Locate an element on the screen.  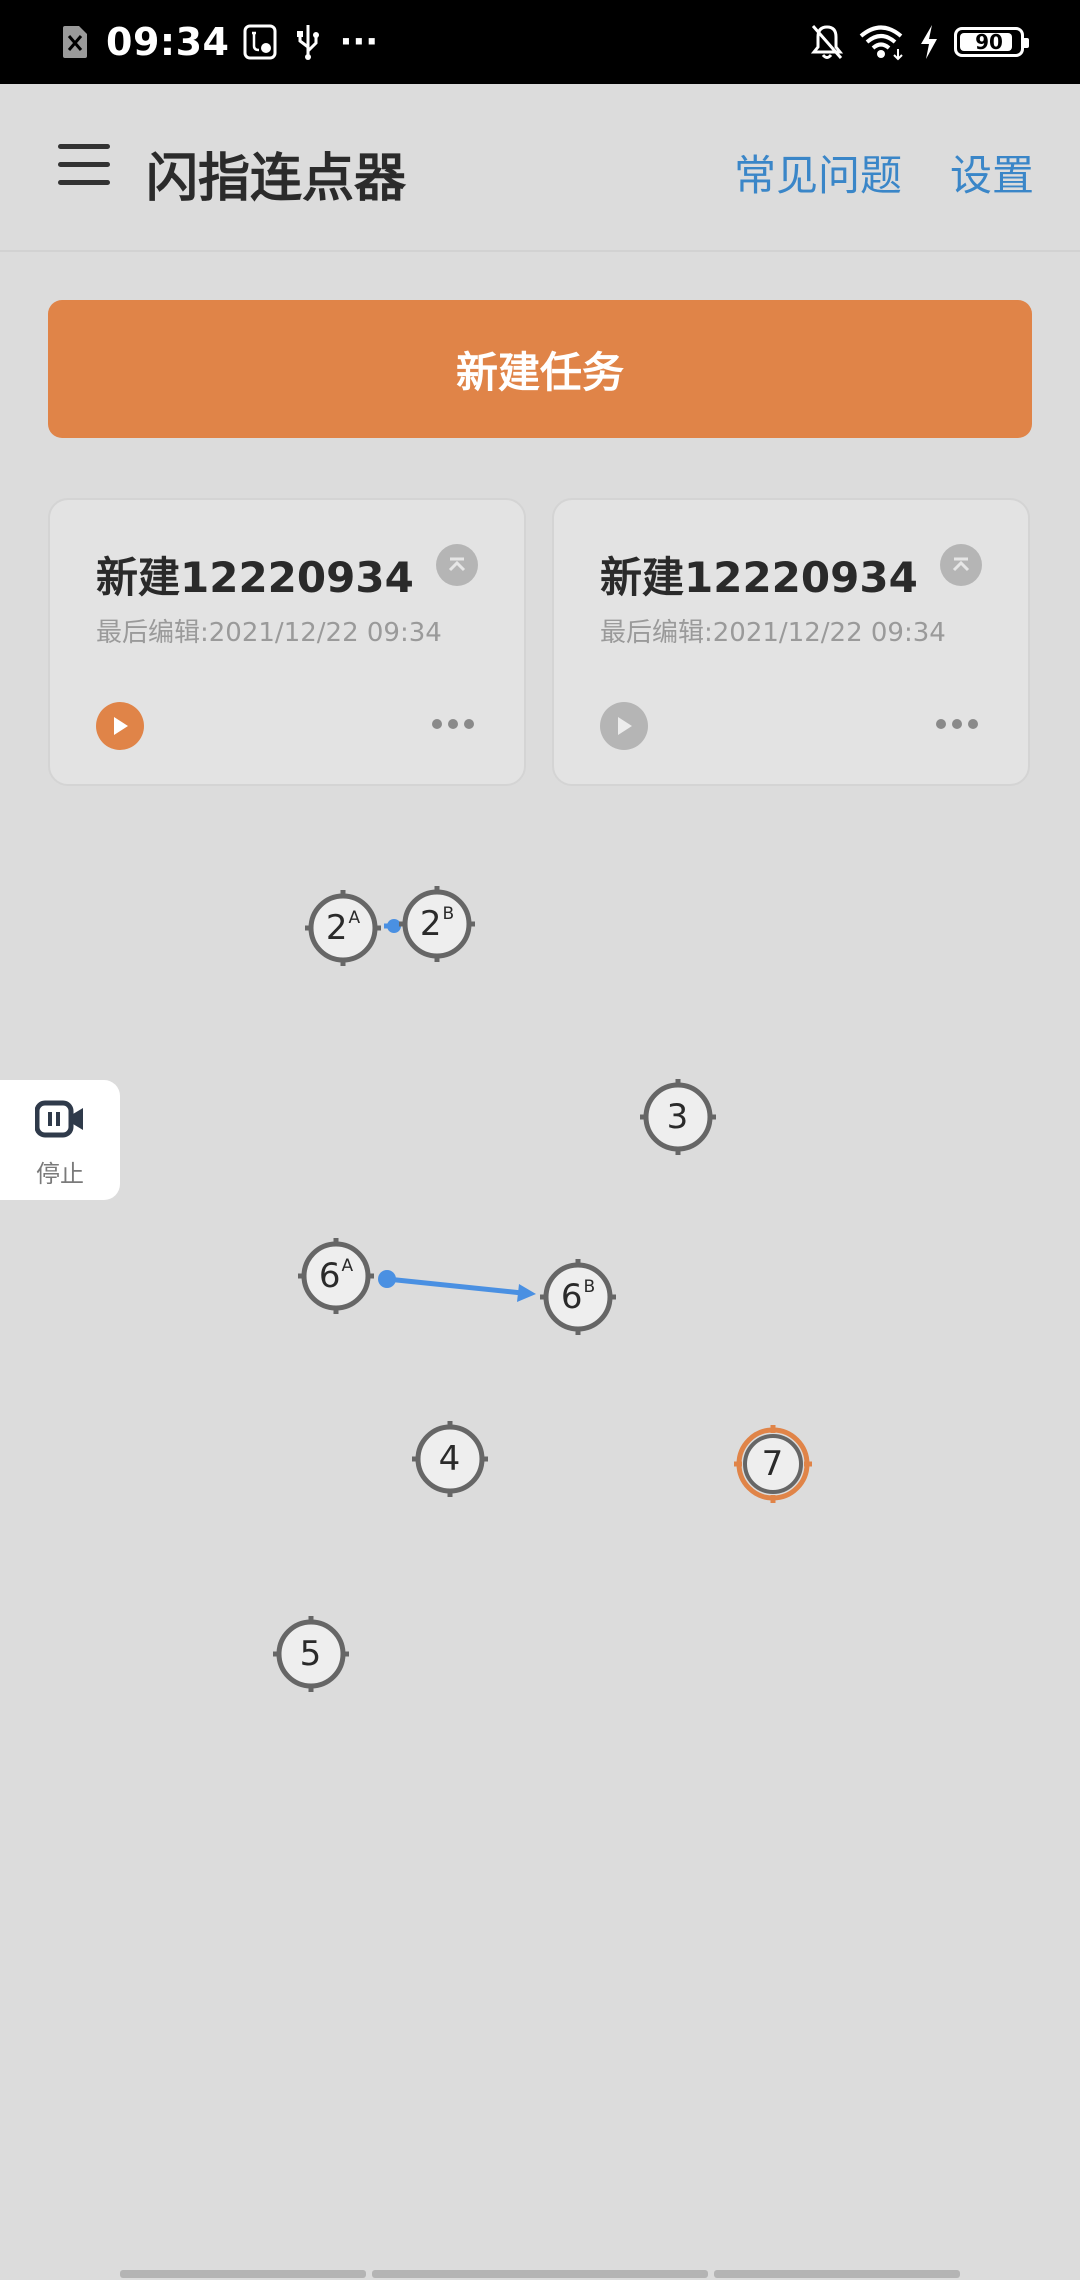
target-number: 5 is located at coordinates (310, 1654).